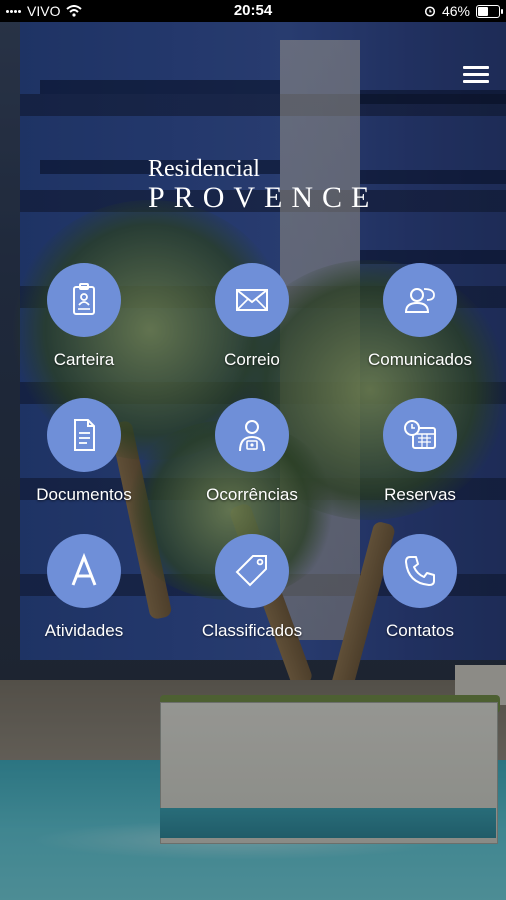 This screenshot has height=900, width=506. Describe the element at coordinates (204, 169) in the screenshot. I see `logo-line-residencial: Residencial` at that location.